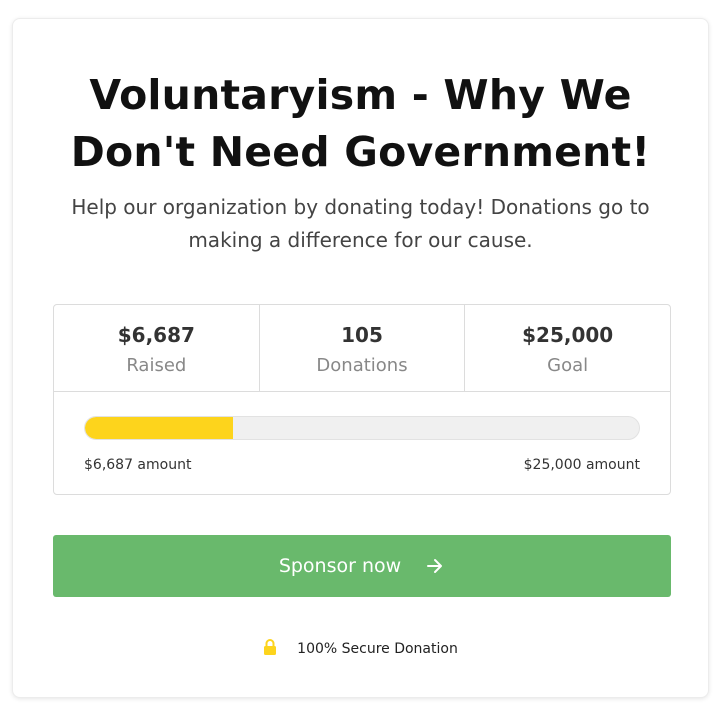 This screenshot has height=710, width=717. I want to click on lock-icon, so click(270, 647).